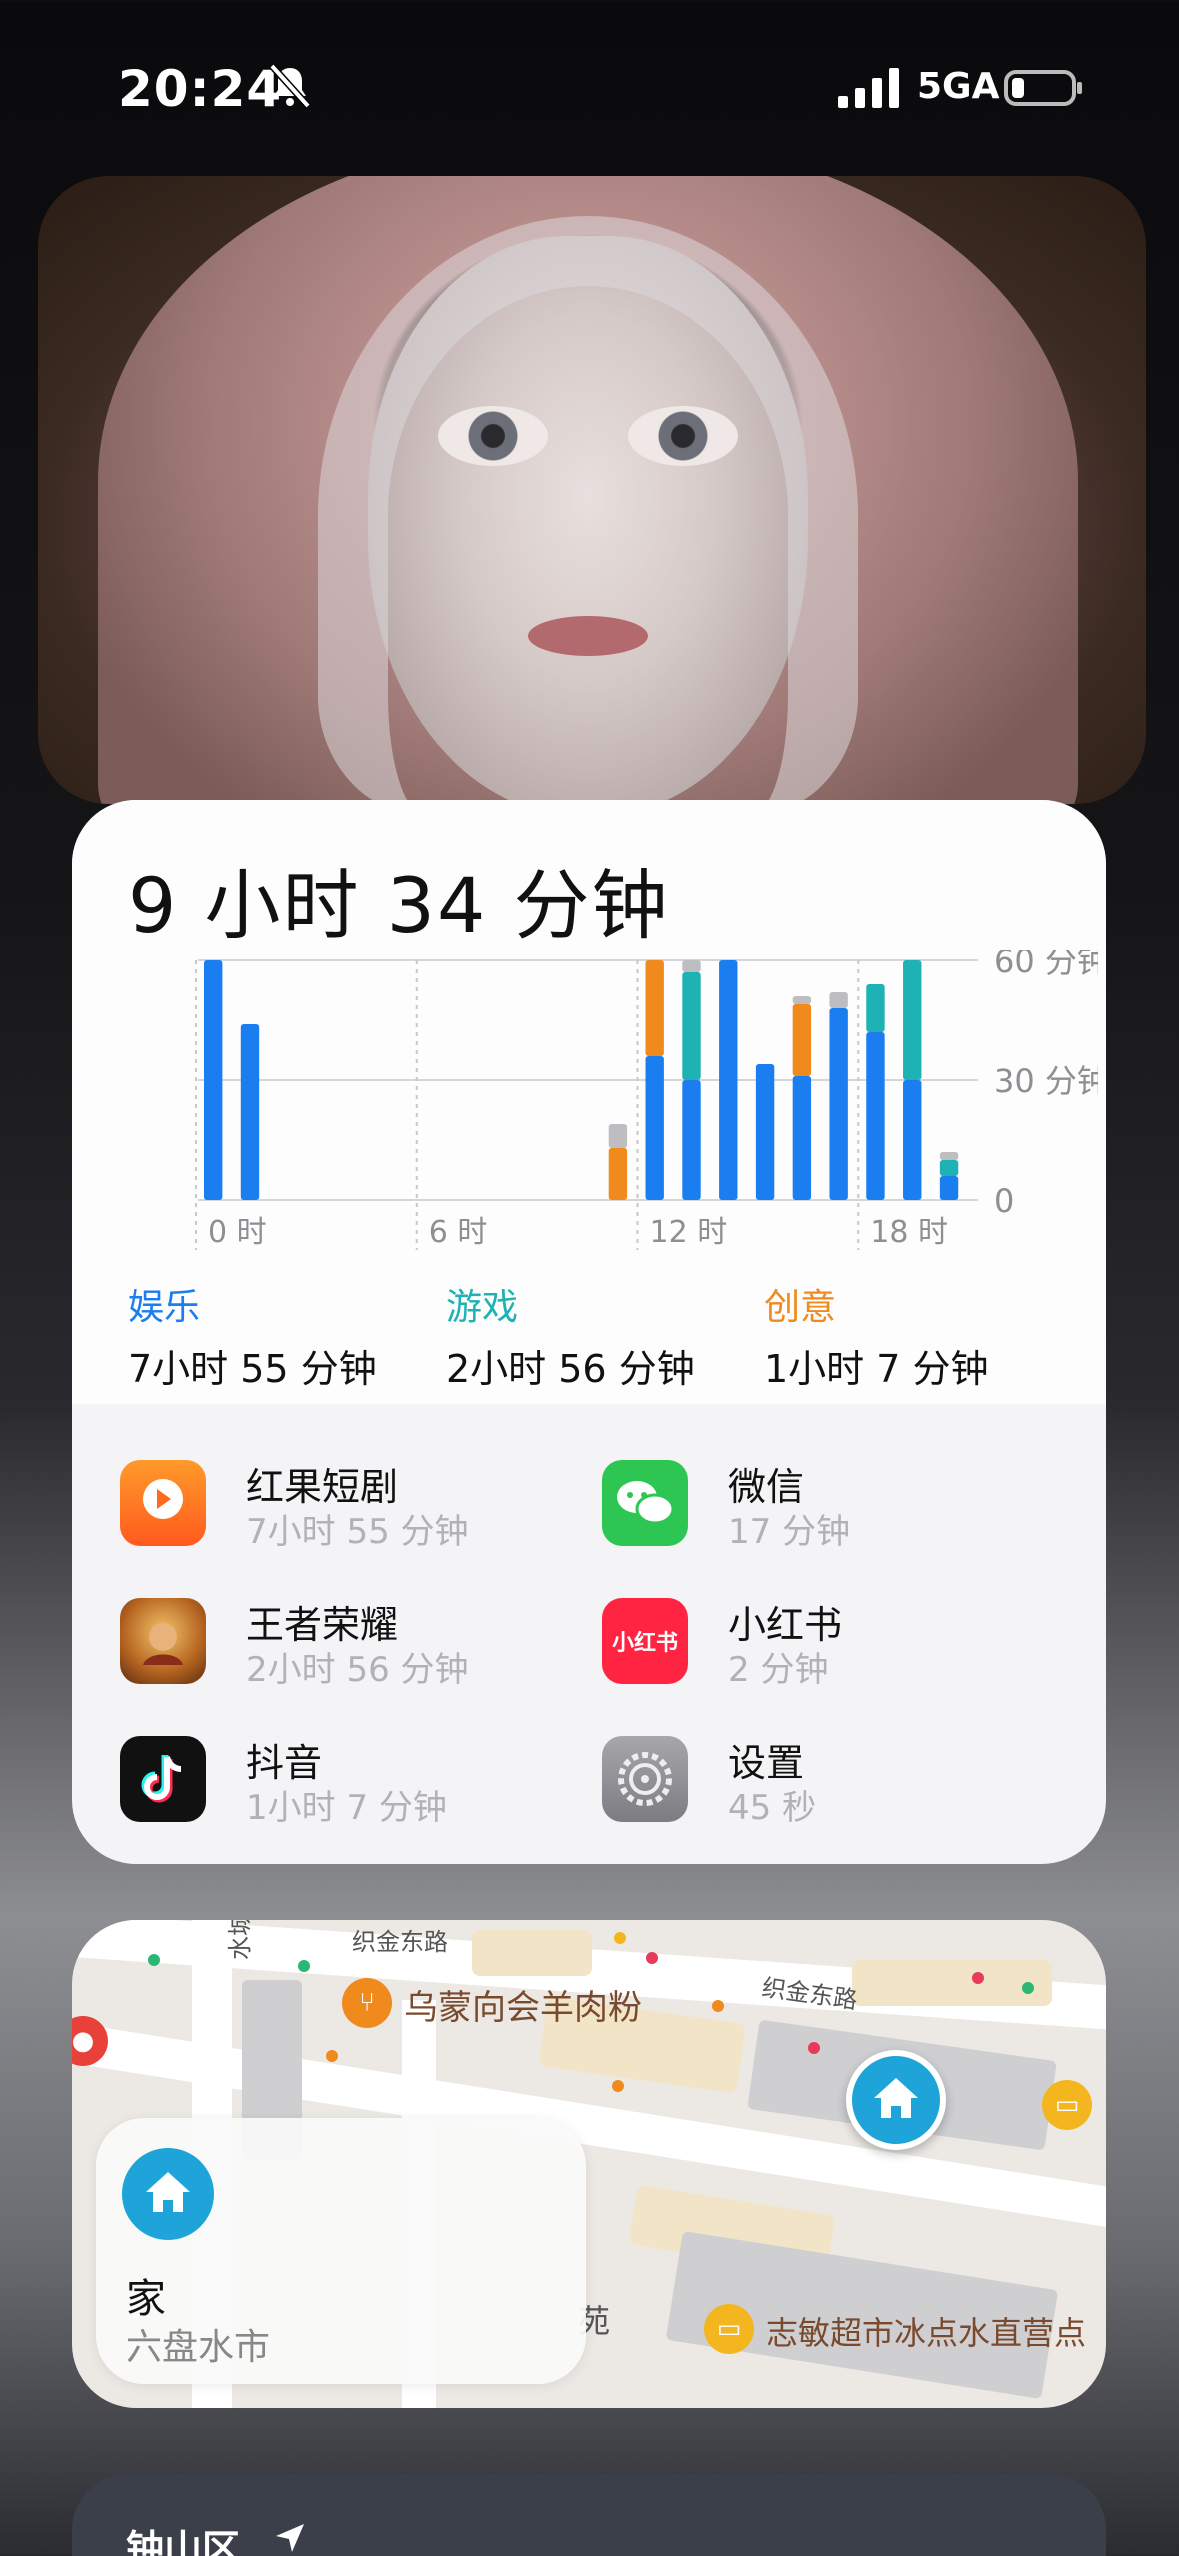 The image size is (1179, 2556). Describe the element at coordinates (958, 86) in the screenshot. I see `network-type: 5GA` at that location.